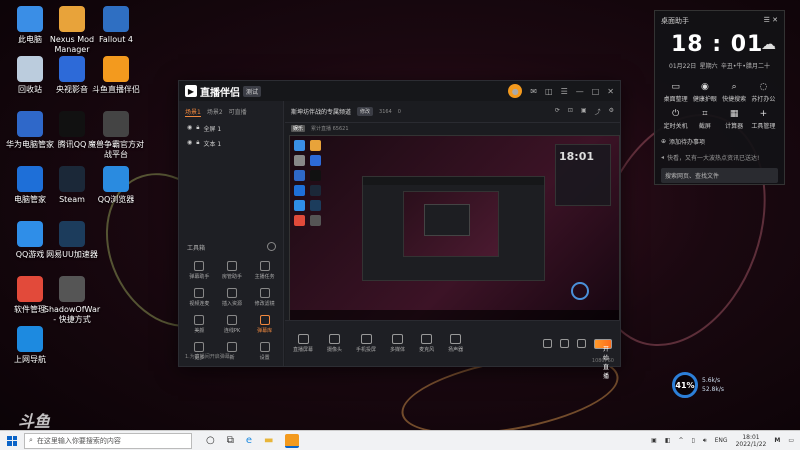 This screenshot has height=450, width=800. I want to click on source-control: 多媒体, so click(397, 343).